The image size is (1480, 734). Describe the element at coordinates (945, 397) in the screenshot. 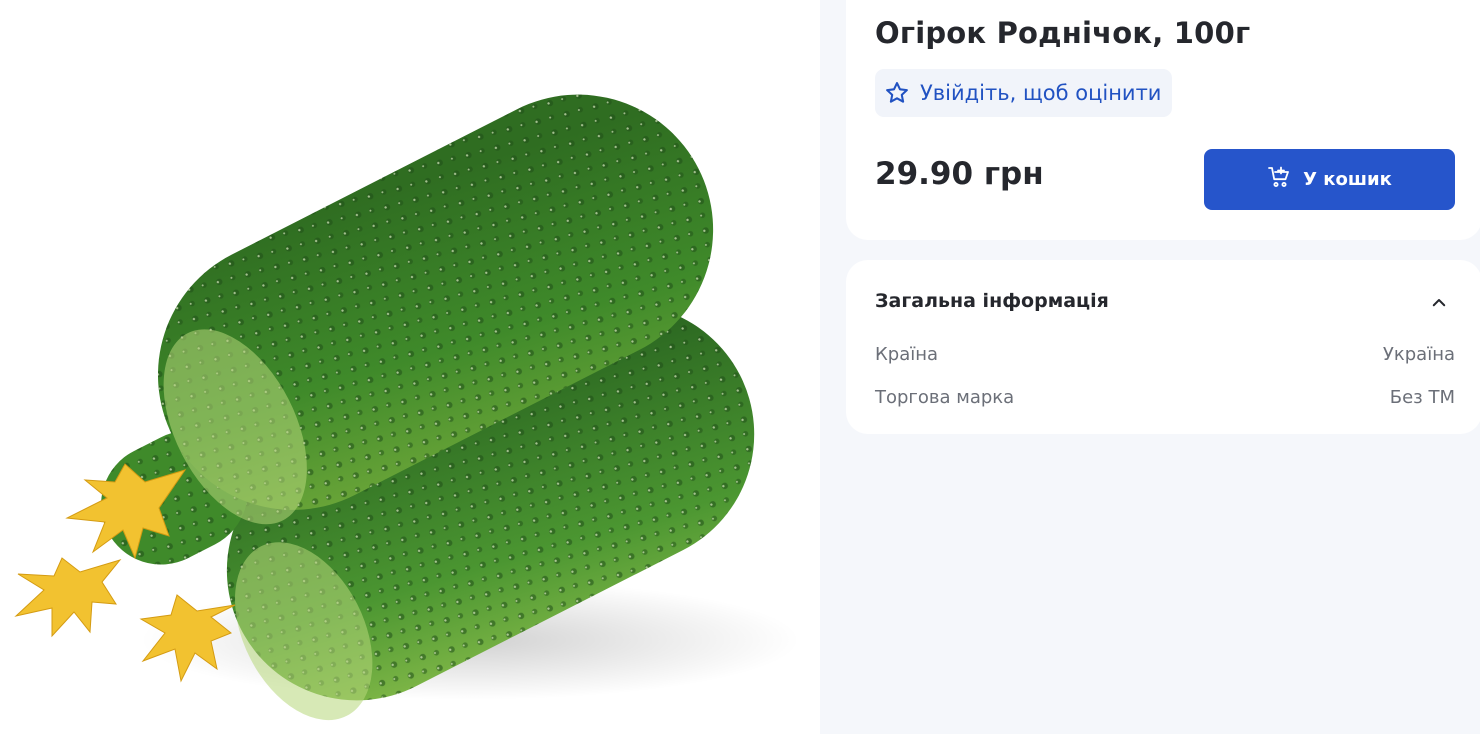

I see `info-label: Торгова марка` at that location.